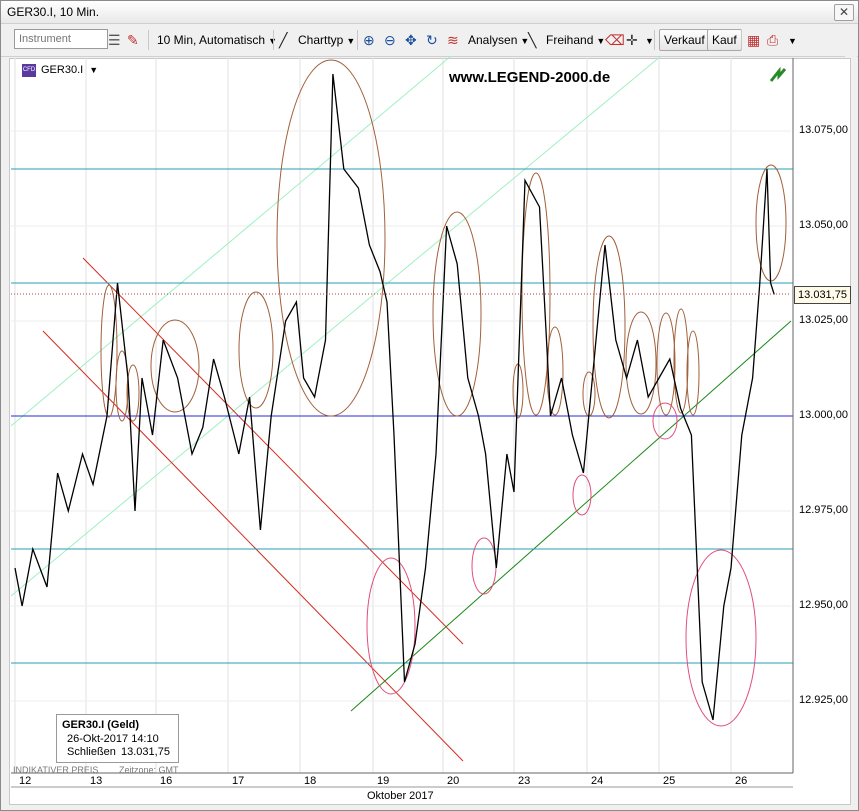  I want to click on watermark: www.LEGEND-2000.de, so click(530, 77).